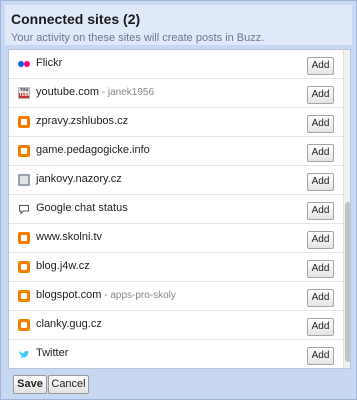 The width and height of the screenshot is (357, 400). I want to click on add-button-clanky: Add, so click(320, 327).